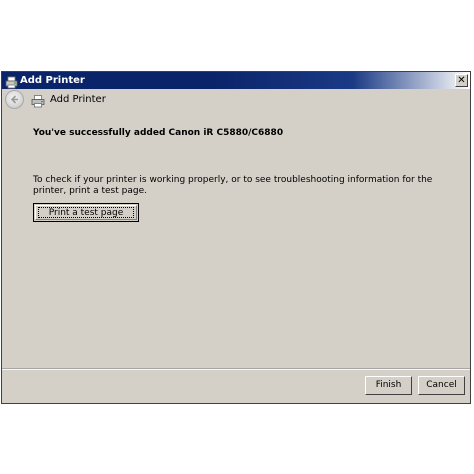 This screenshot has height=474, width=474. I want to click on window-title: Add Printer, so click(52, 80).